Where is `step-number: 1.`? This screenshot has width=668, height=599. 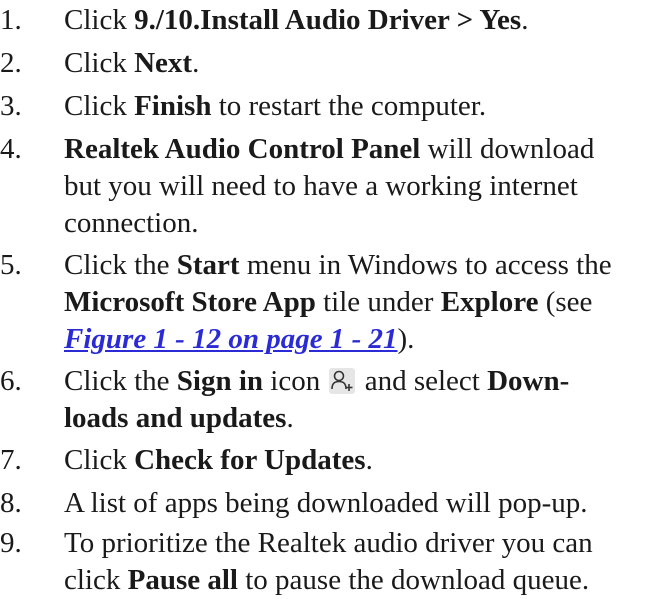 step-number: 1. is located at coordinates (11, 20).